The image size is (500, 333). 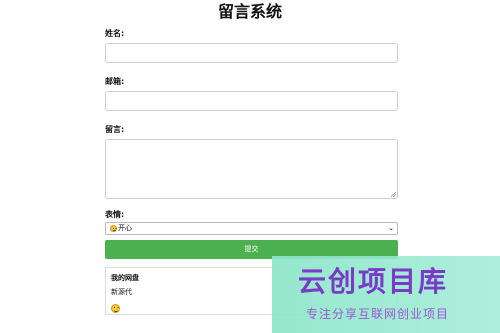 I want to click on page-title: 留言系统, so click(x=249, y=11).